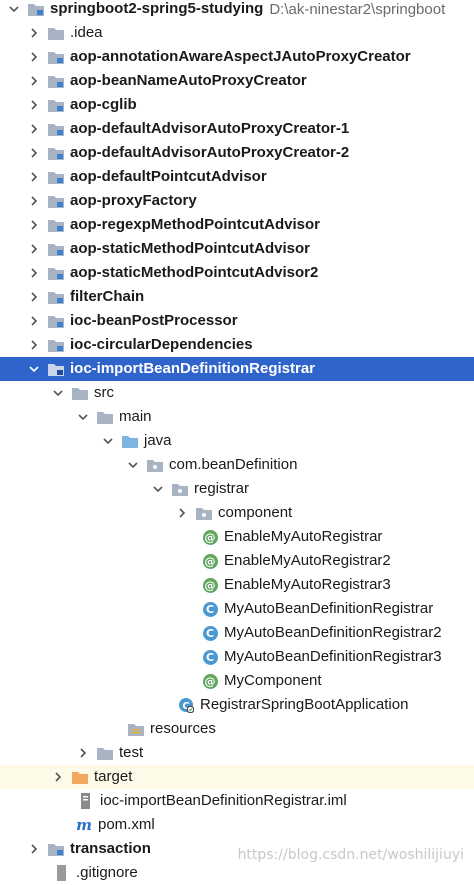 The height and width of the screenshot is (885, 474). Describe the element at coordinates (204, 513) in the screenshot. I see `package-icon` at that location.